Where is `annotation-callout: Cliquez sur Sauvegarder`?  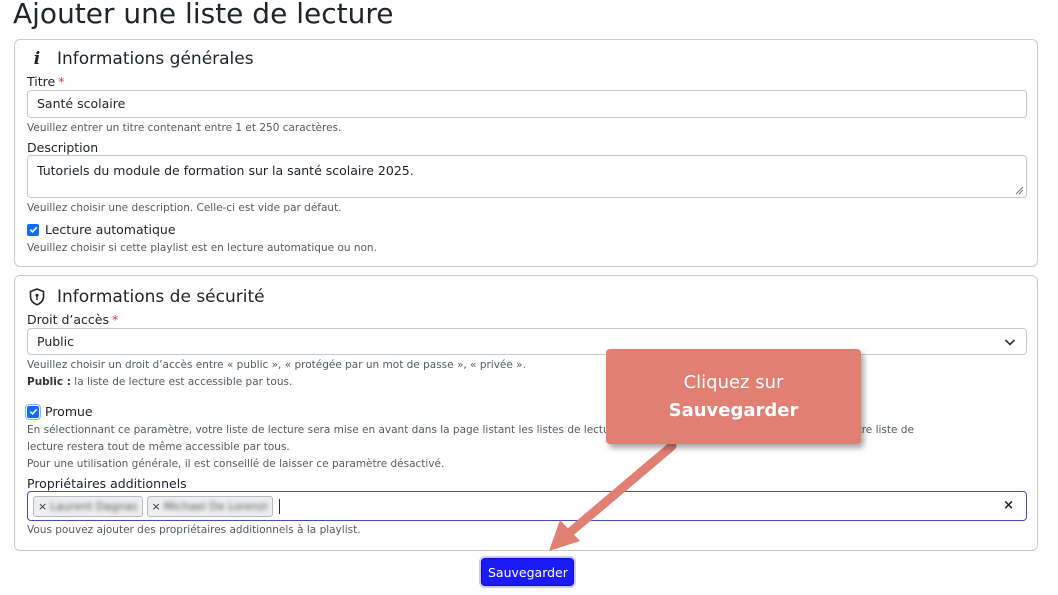
annotation-callout: Cliquez sur Sauvegarder is located at coordinates (733, 396).